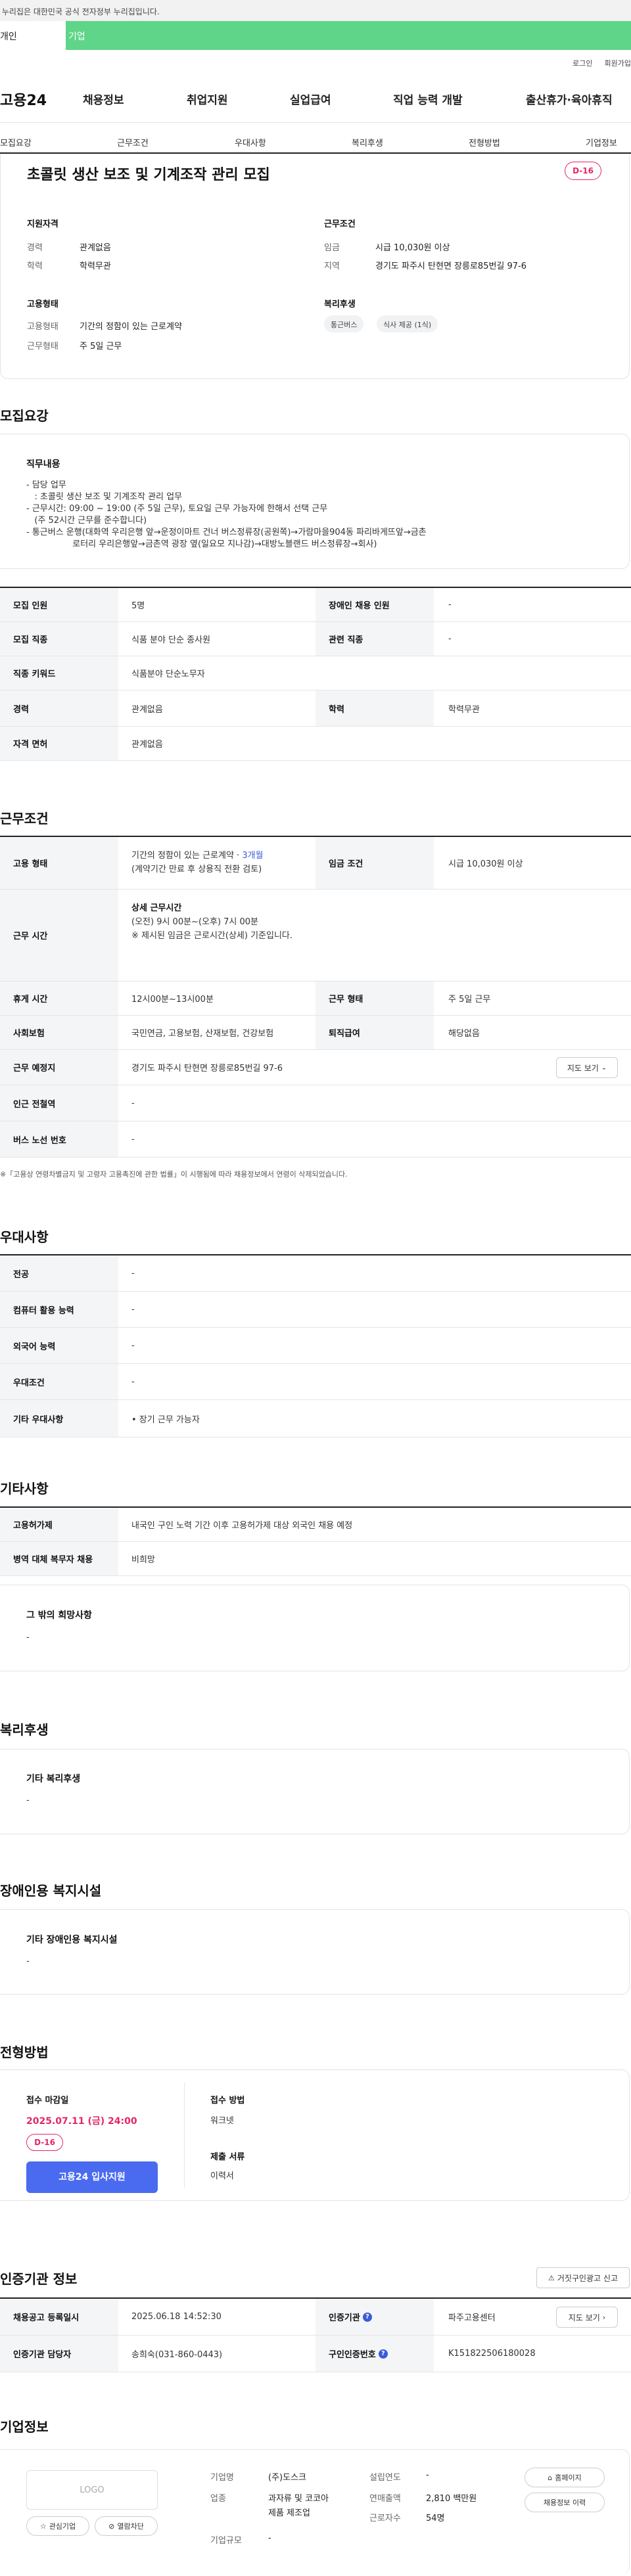  I want to click on docs-value: 이력서, so click(222, 2176).